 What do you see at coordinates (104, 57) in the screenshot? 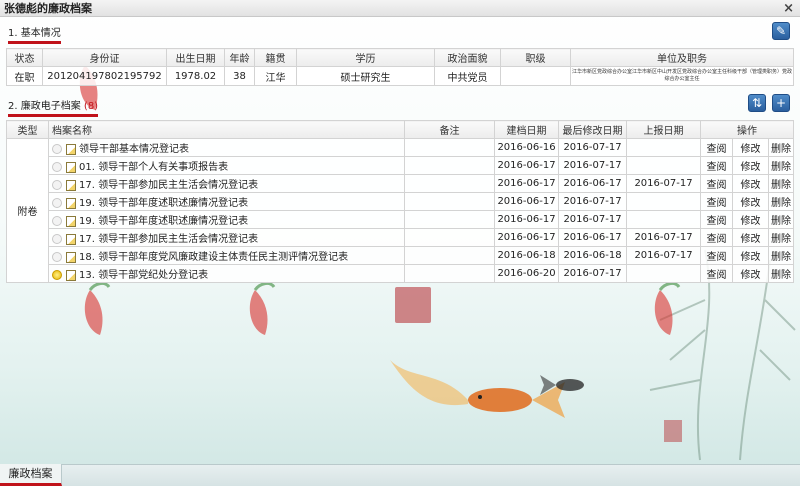
I see `col-id-card: 身份证` at bounding box center [104, 57].